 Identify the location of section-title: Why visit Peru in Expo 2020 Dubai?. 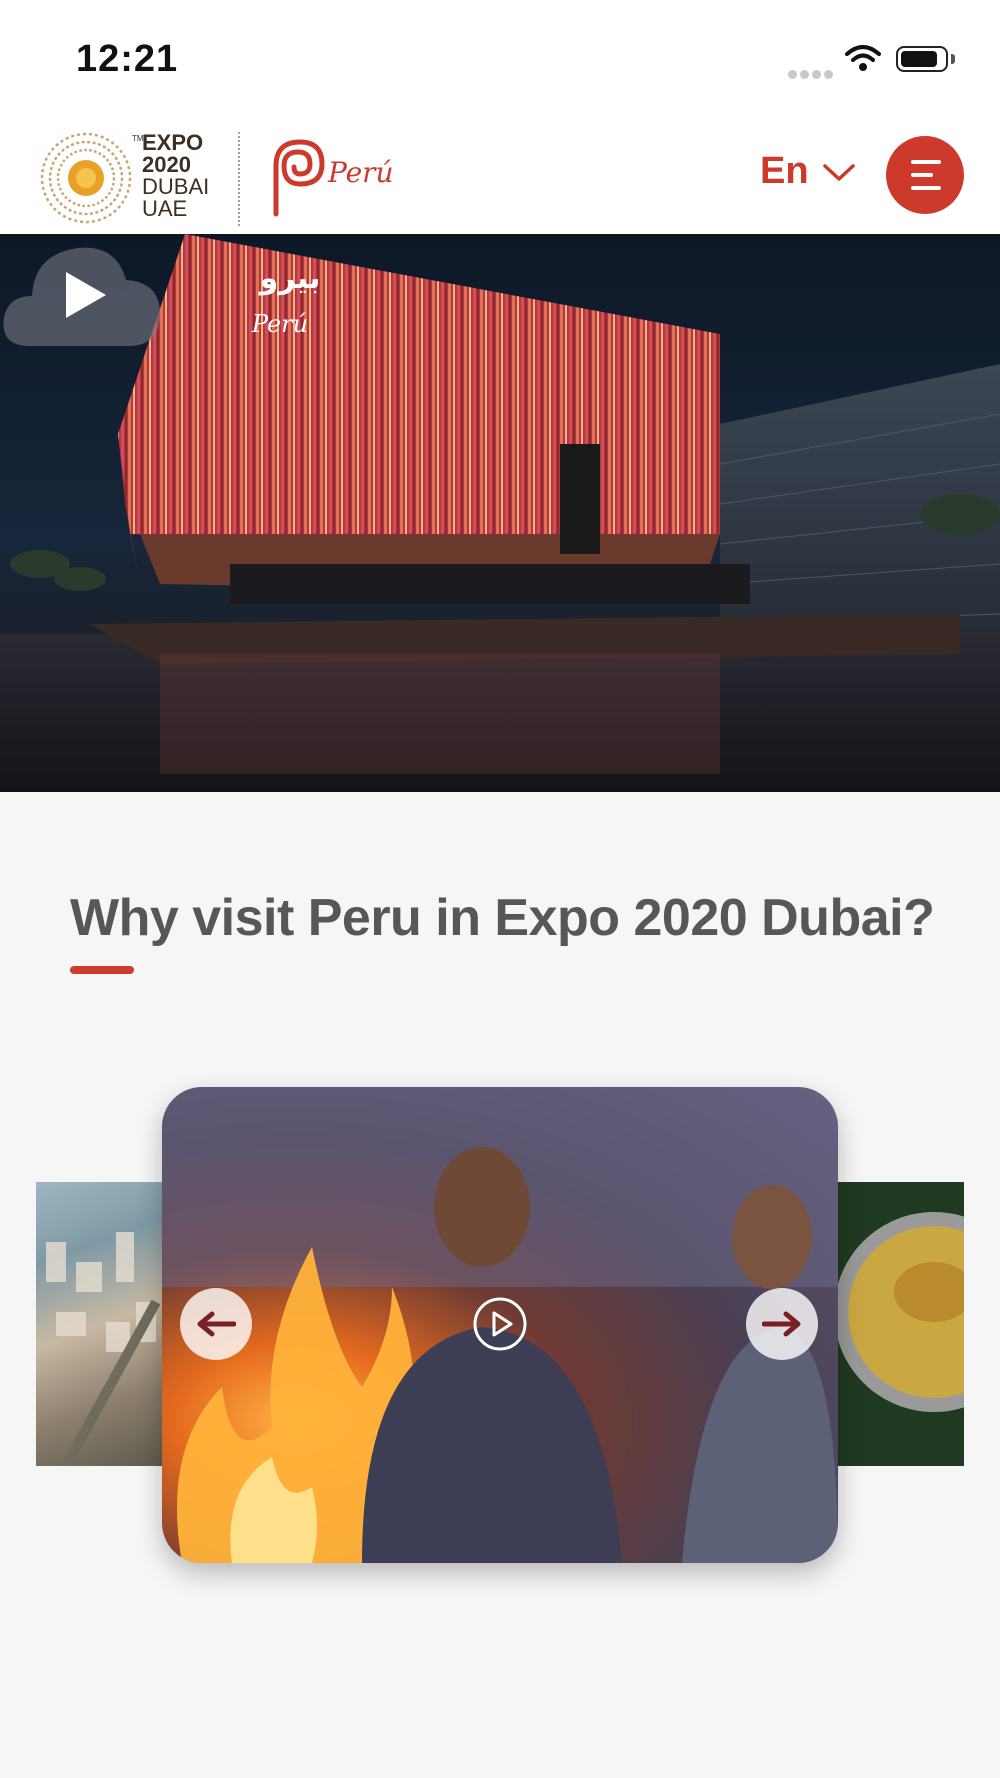
(502, 918).